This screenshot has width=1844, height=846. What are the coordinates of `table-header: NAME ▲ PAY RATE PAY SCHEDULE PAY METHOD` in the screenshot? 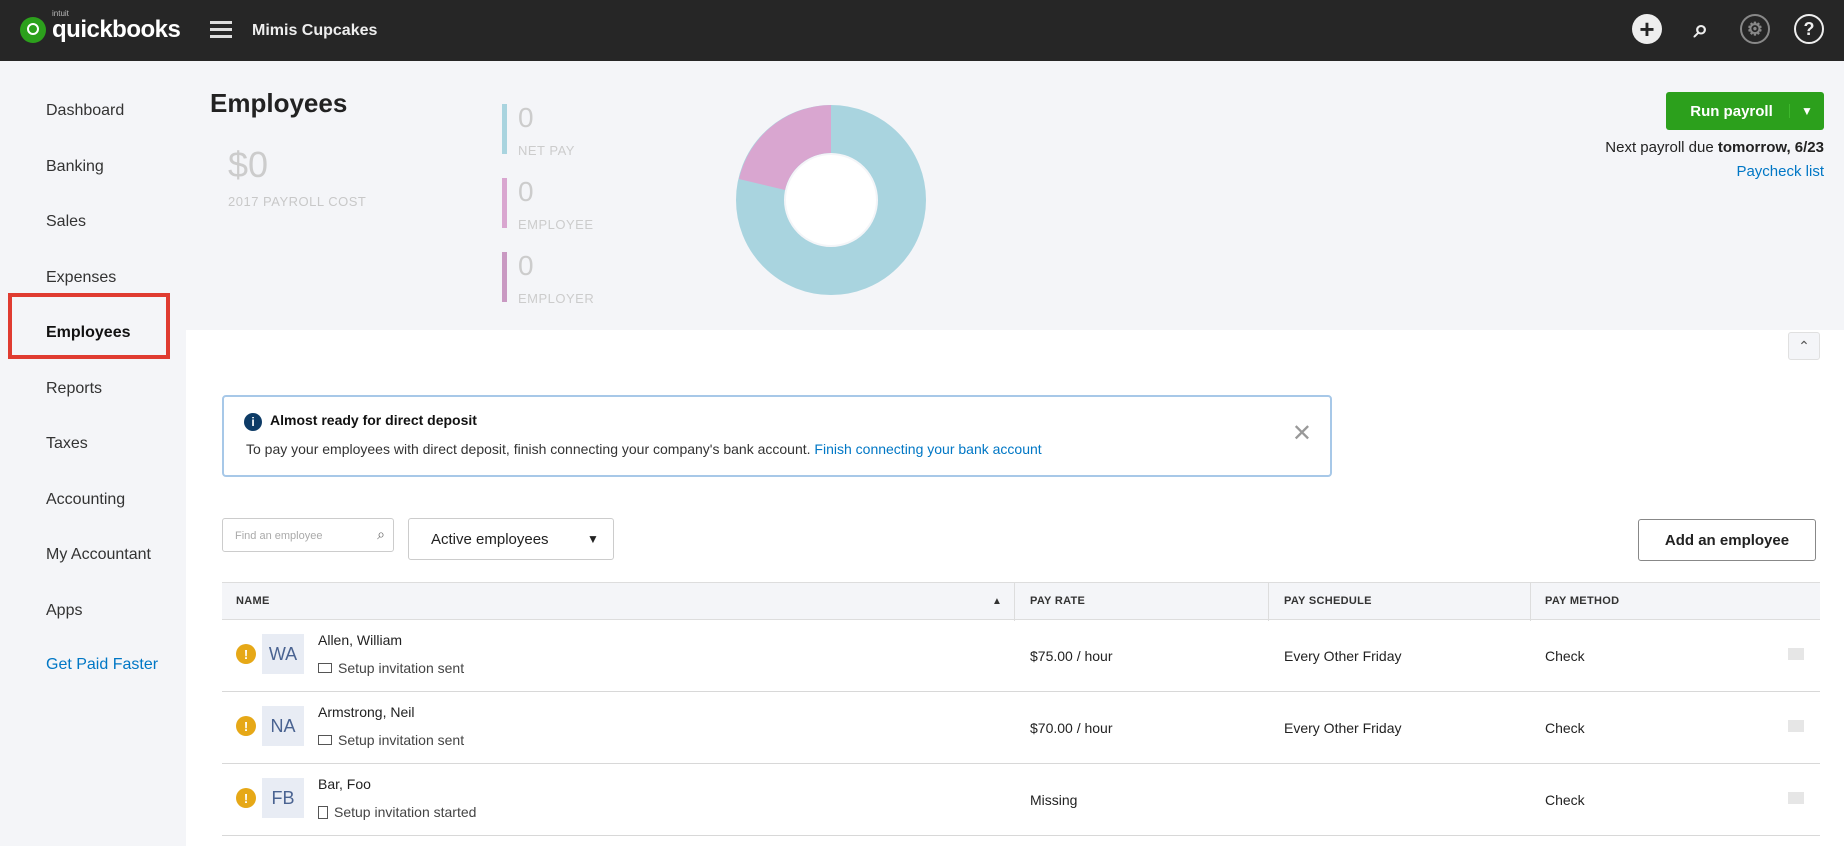 It's located at (1021, 601).